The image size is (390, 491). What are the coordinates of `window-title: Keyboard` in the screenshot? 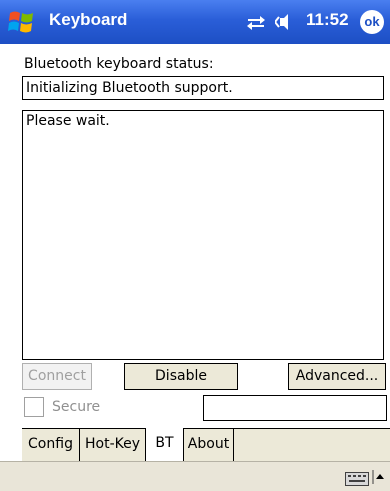 It's located at (88, 19).